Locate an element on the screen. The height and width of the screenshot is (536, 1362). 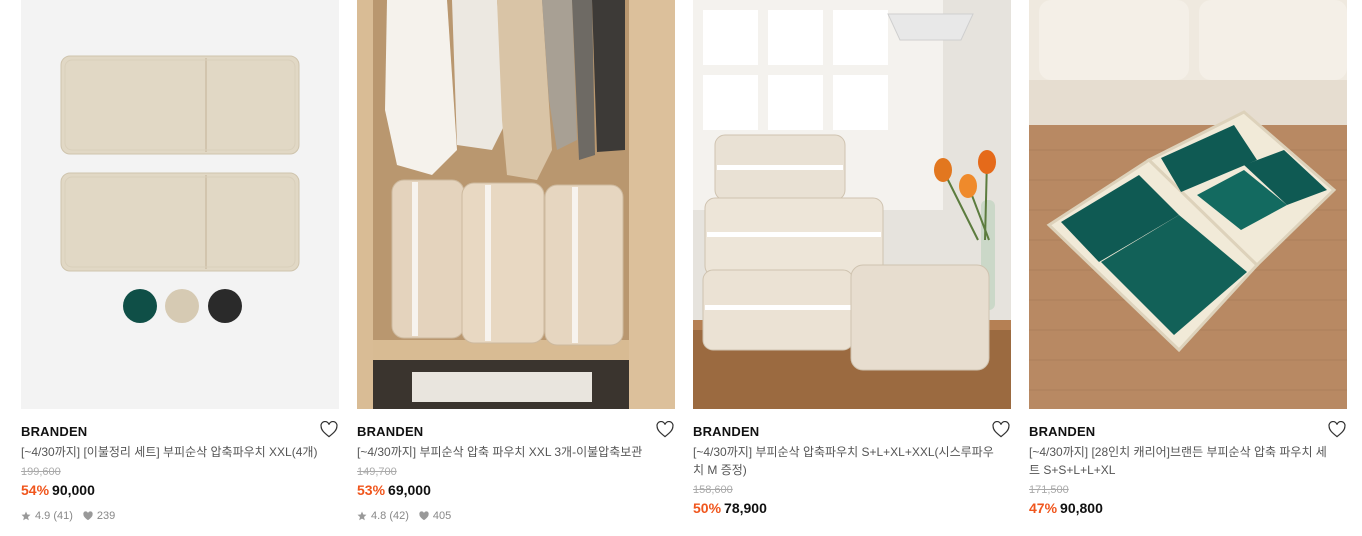
review-count: (42) is located at coordinates (399, 516).